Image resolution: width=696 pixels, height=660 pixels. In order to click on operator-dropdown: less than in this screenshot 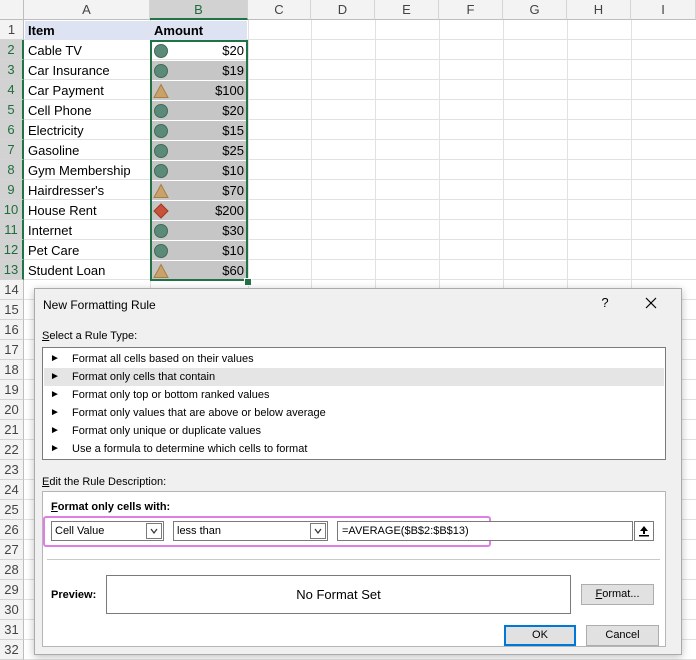, I will do `click(250, 531)`.